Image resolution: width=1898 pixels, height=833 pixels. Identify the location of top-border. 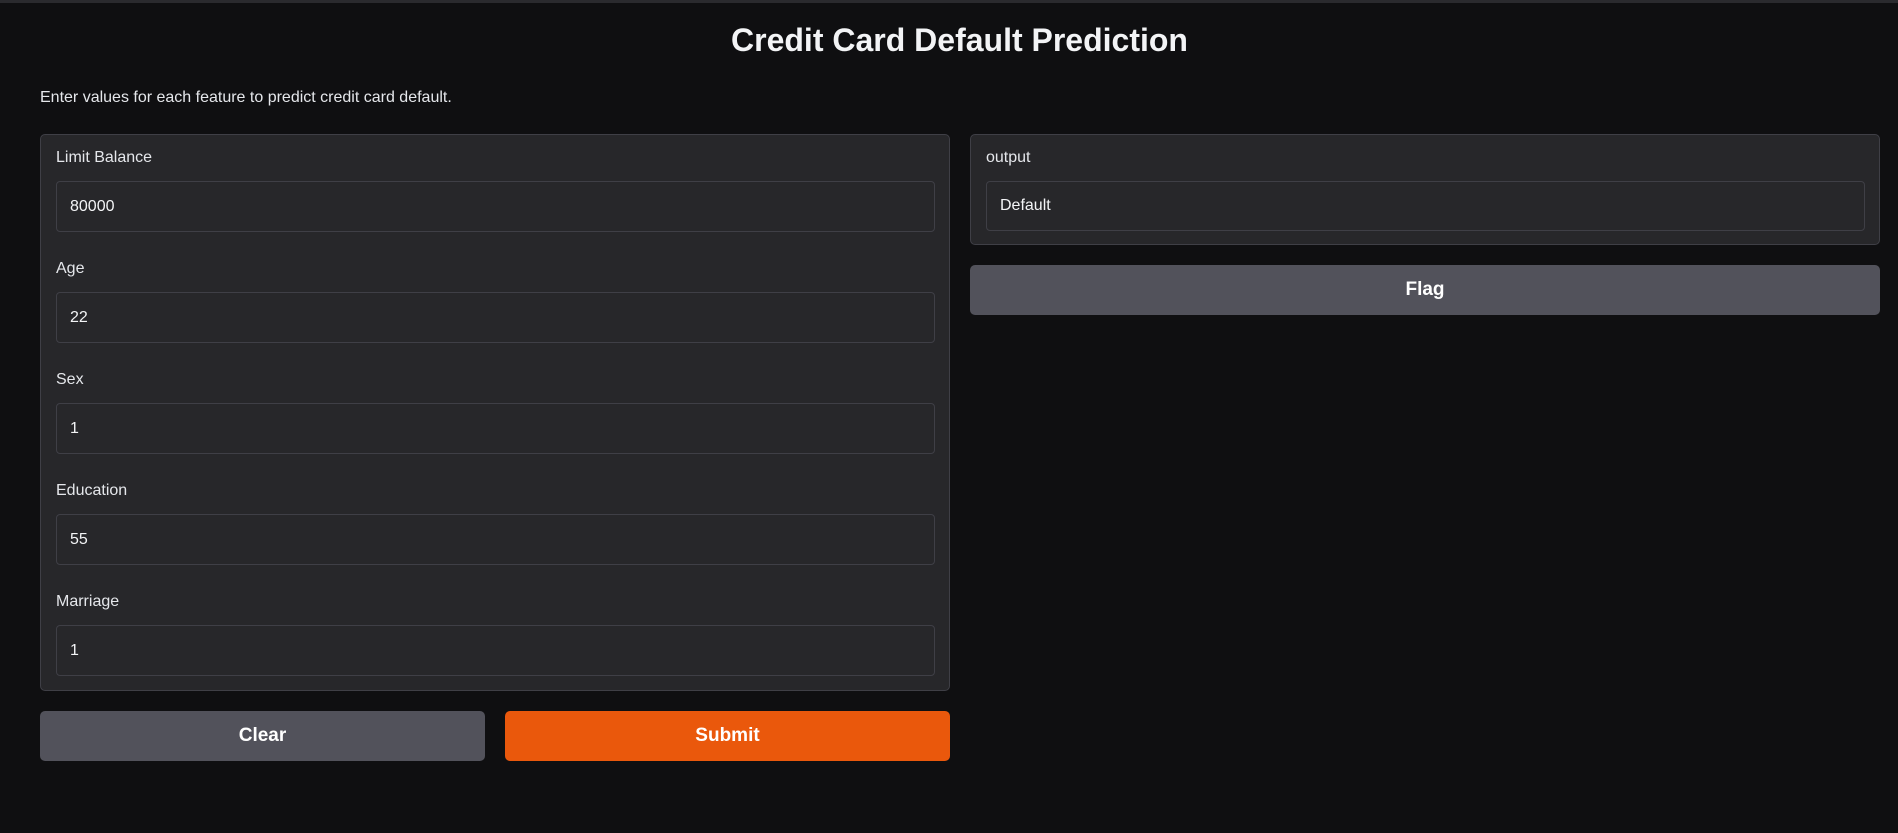
(949, 1).